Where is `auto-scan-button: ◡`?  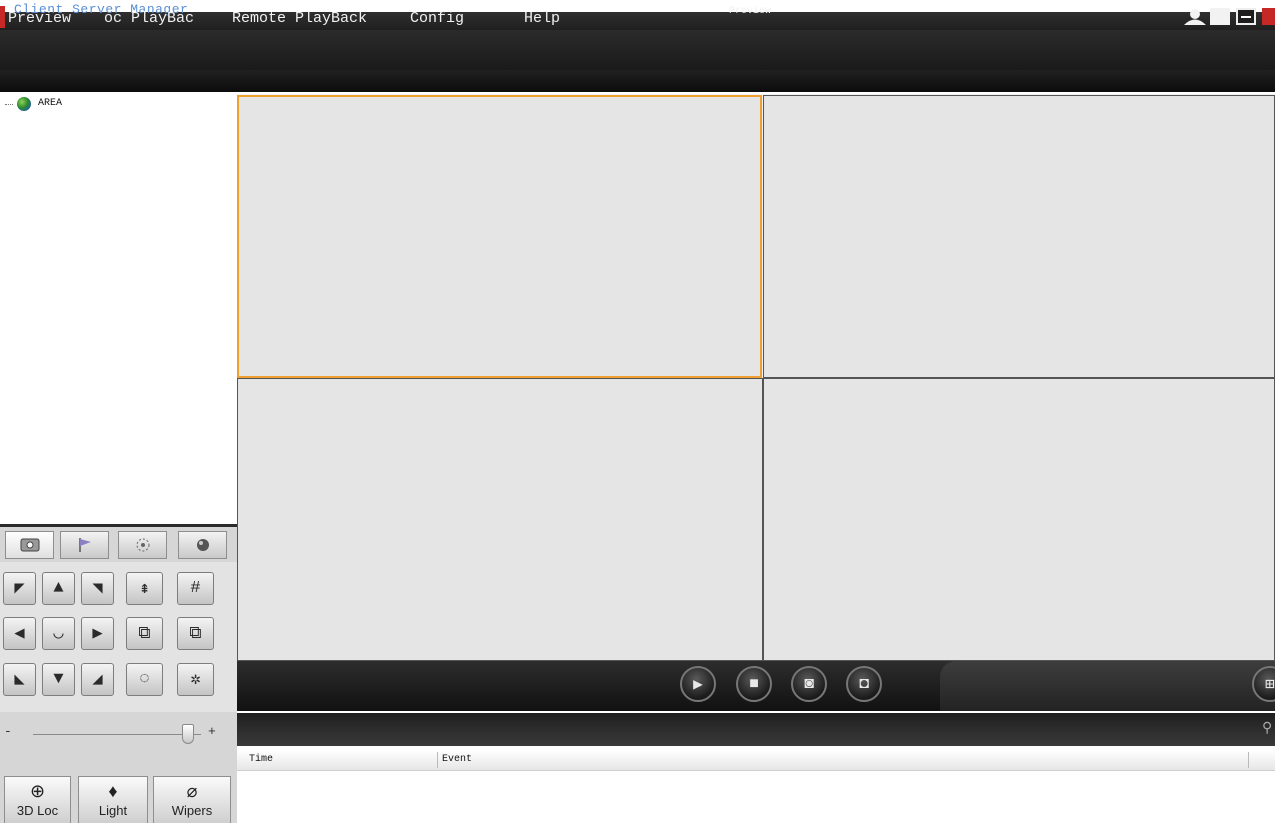
auto-scan-button: ◡ is located at coordinates (58, 633).